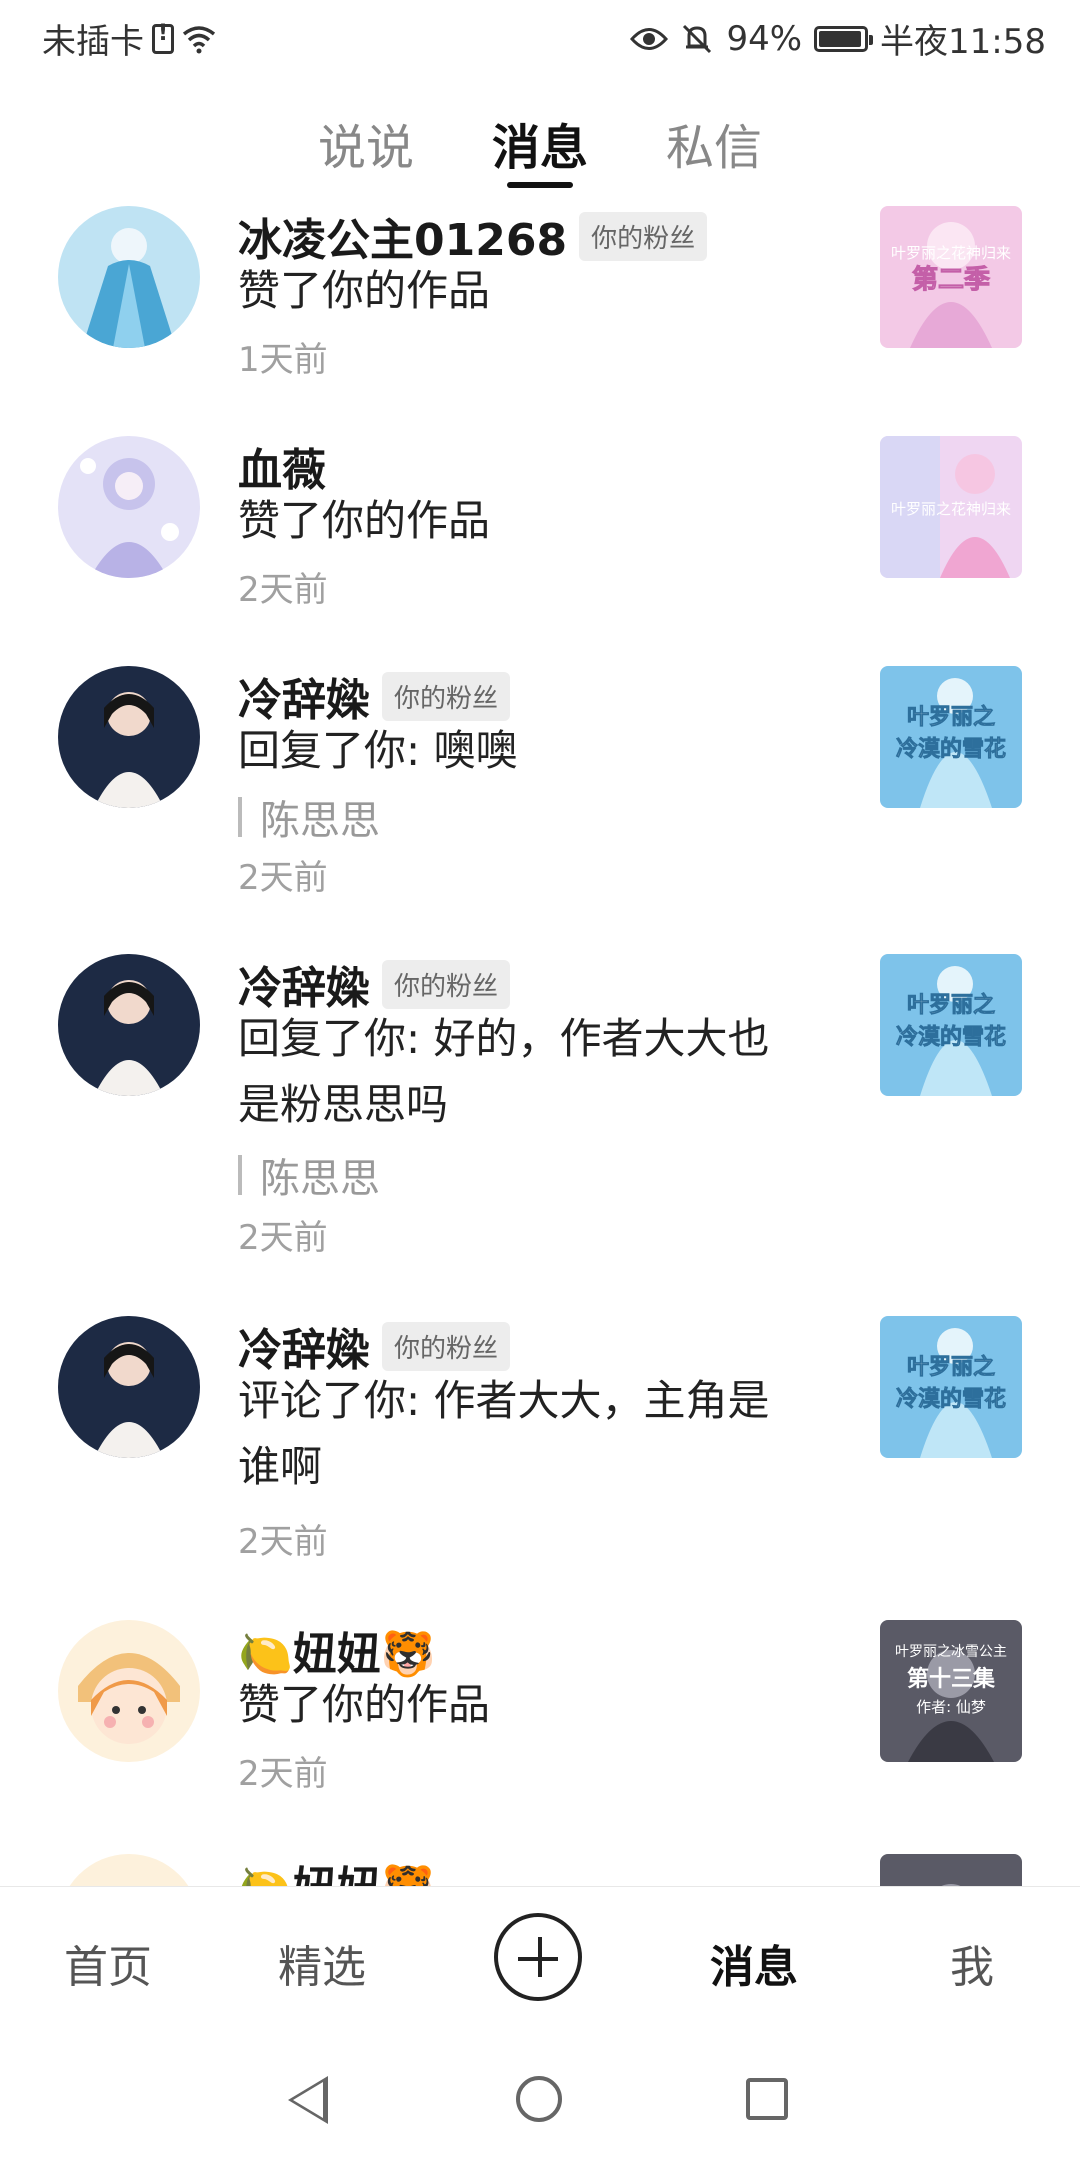 The width and height of the screenshot is (1080, 2160). Describe the element at coordinates (951, 1870) in the screenshot. I see `work-thumbnail` at that location.